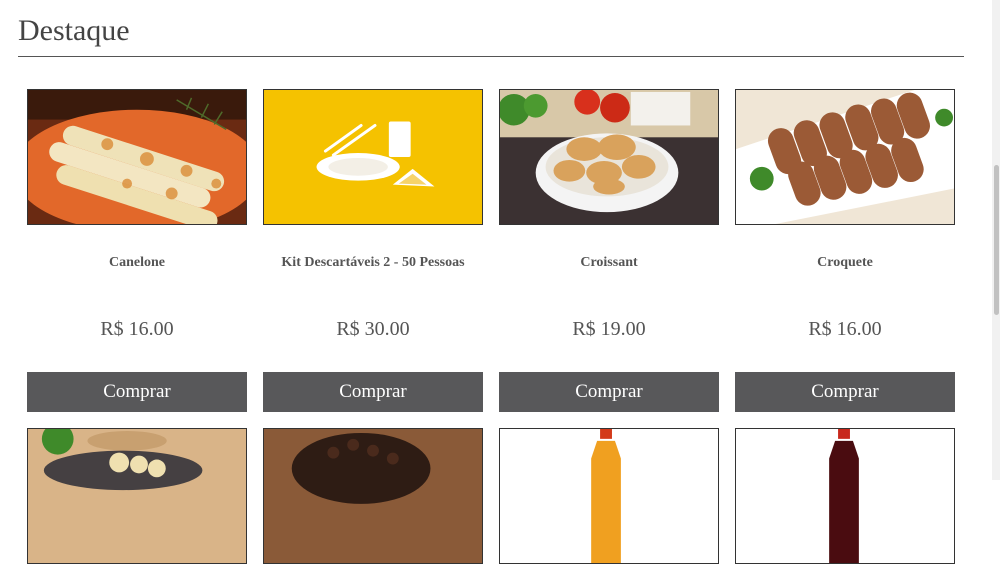 The width and height of the screenshot is (1000, 564). I want to click on product-image-croissant, so click(609, 157).